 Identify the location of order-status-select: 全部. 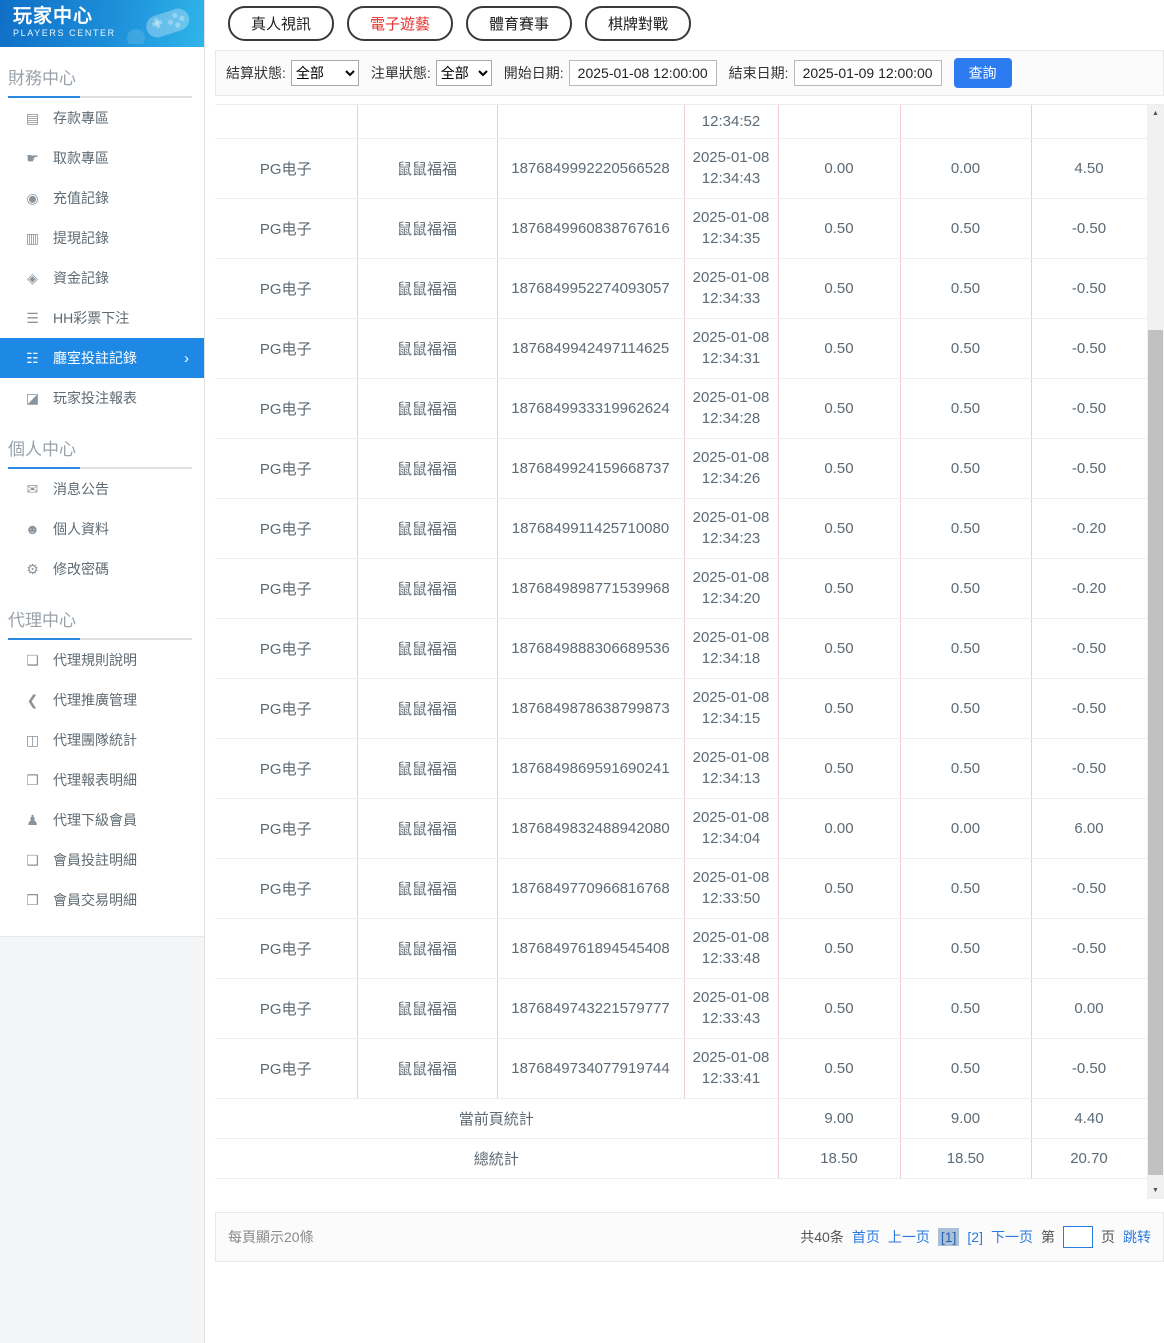
(463, 73).